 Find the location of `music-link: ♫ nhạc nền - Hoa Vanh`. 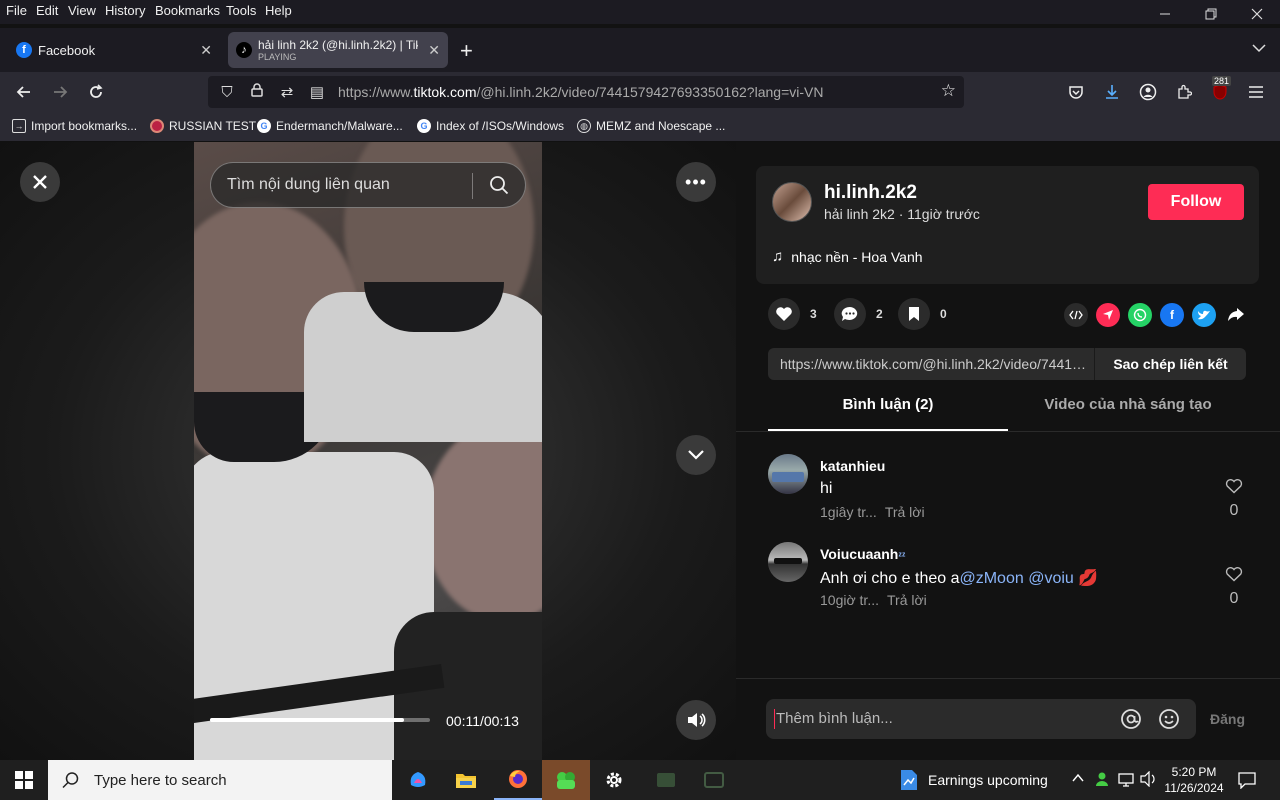

music-link: ♫ nhạc nền - Hoa Vanh is located at coordinates (847, 256).